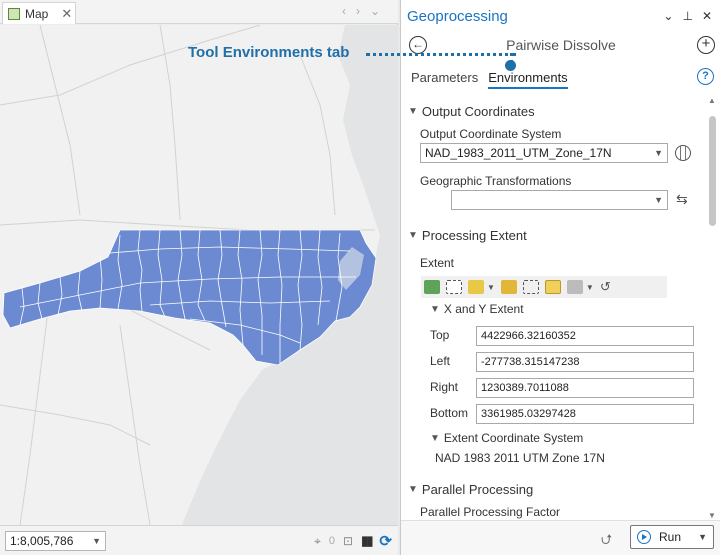  I want to click on run-button: Run ▼, so click(672, 537).